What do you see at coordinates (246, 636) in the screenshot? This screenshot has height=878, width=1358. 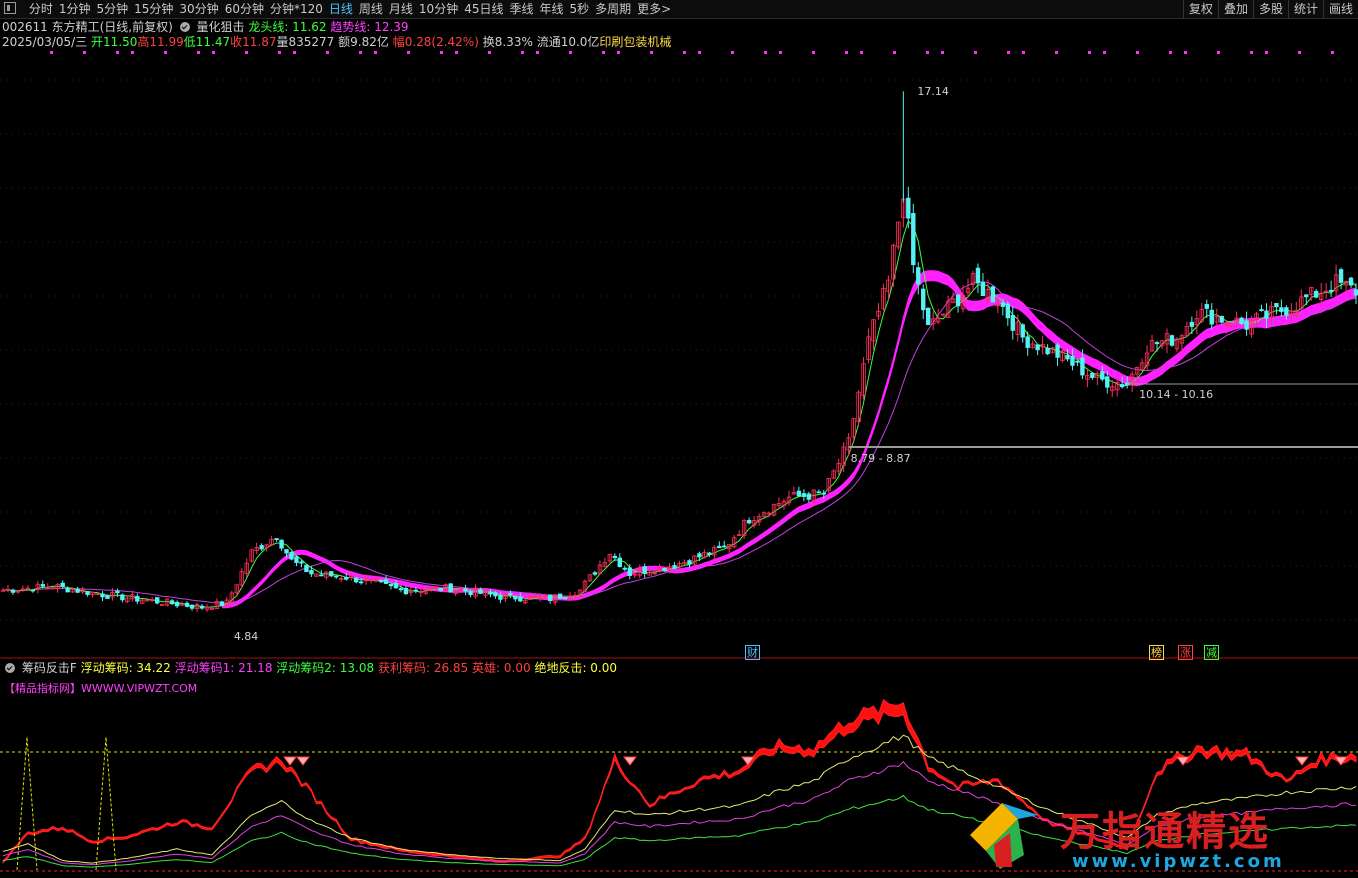 I see `price-label: 4.84` at bounding box center [246, 636].